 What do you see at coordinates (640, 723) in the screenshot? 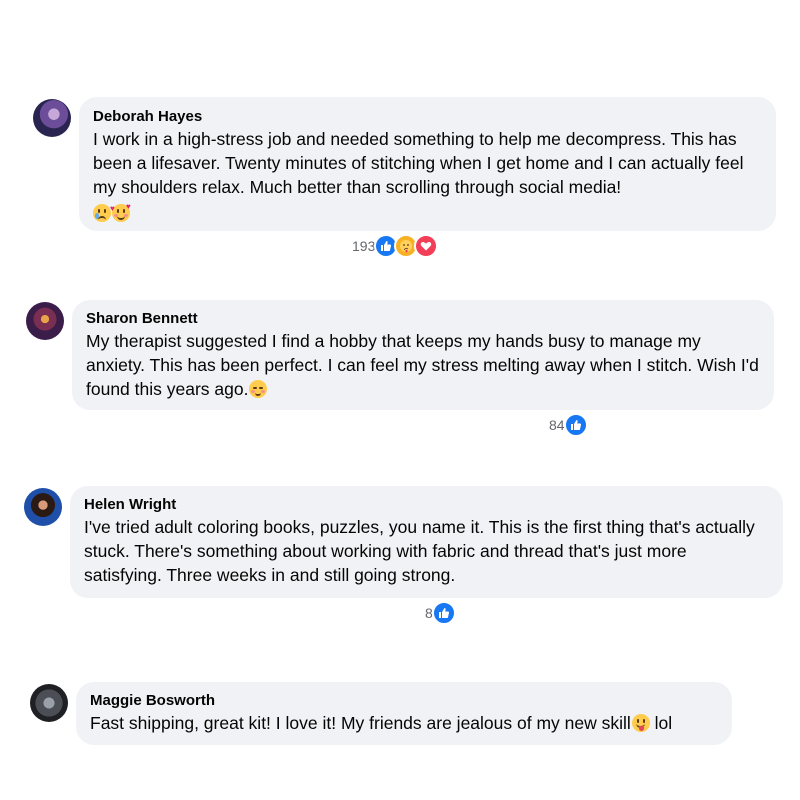
I see `tongue-face-emoji-icon` at bounding box center [640, 723].